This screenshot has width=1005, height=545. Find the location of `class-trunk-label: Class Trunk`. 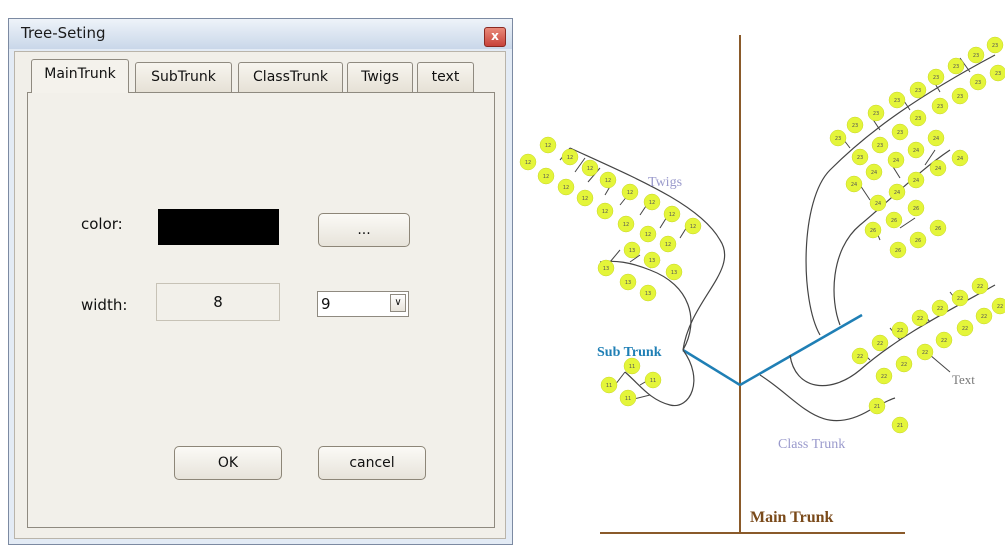

class-trunk-label: Class Trunk is located at coordinates (811, 444).